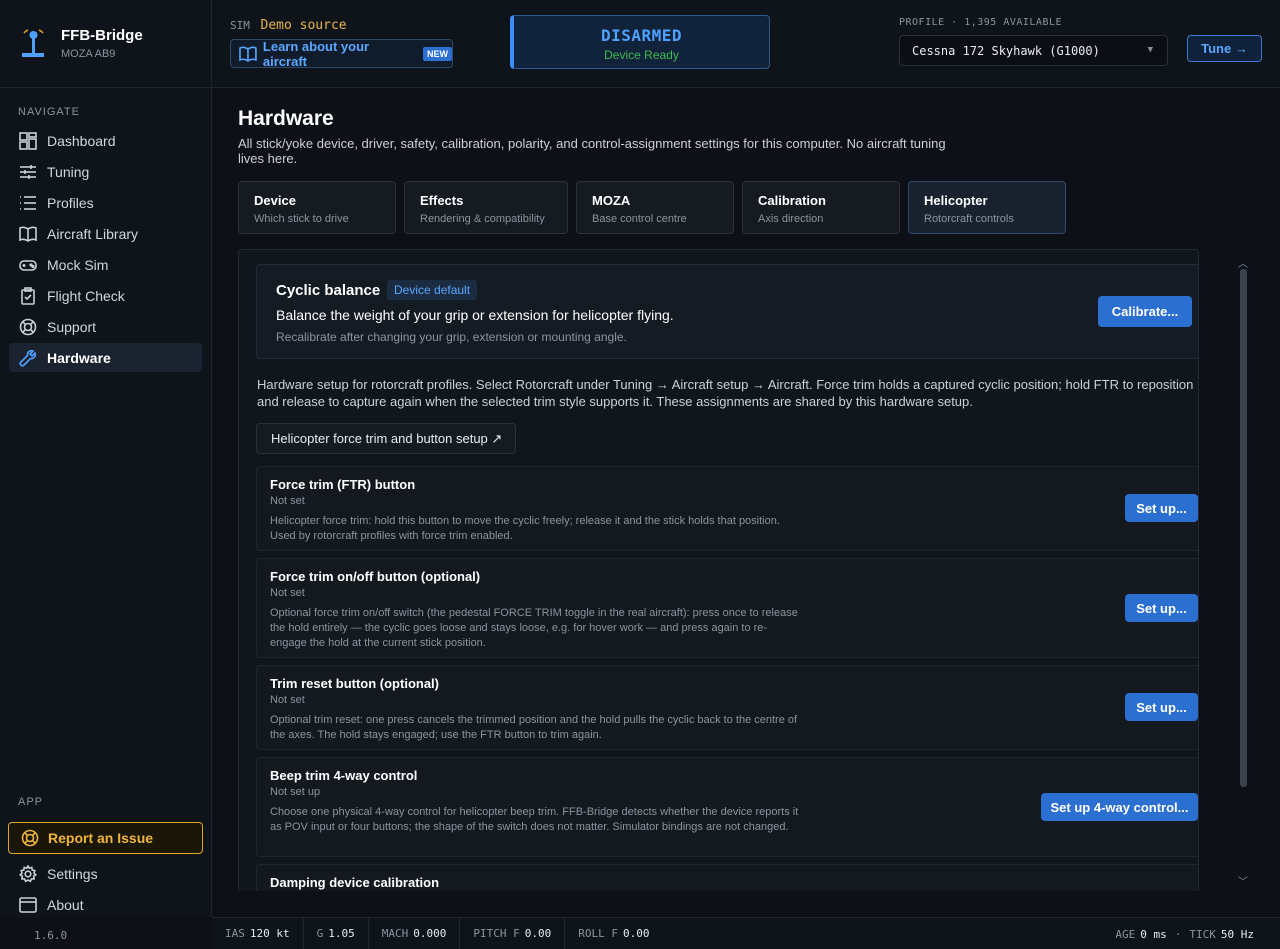 The width and height of the screenshot is (1280, 949). I want to click on learn-aircraft-label: Learn about your aircraft, so click(316, 53).